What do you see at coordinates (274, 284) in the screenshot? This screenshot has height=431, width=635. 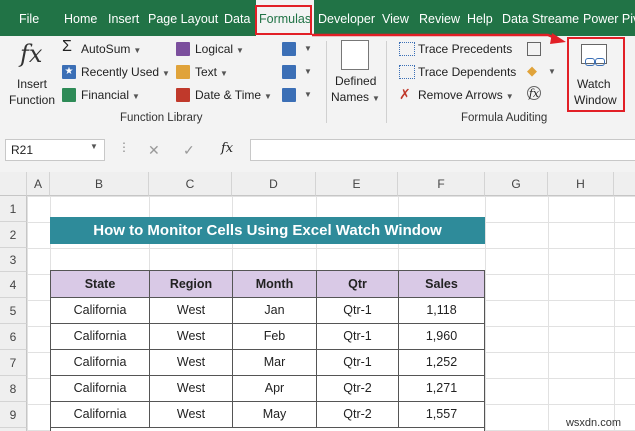 I see `header-month: Month` at bounding box center [274, 284].